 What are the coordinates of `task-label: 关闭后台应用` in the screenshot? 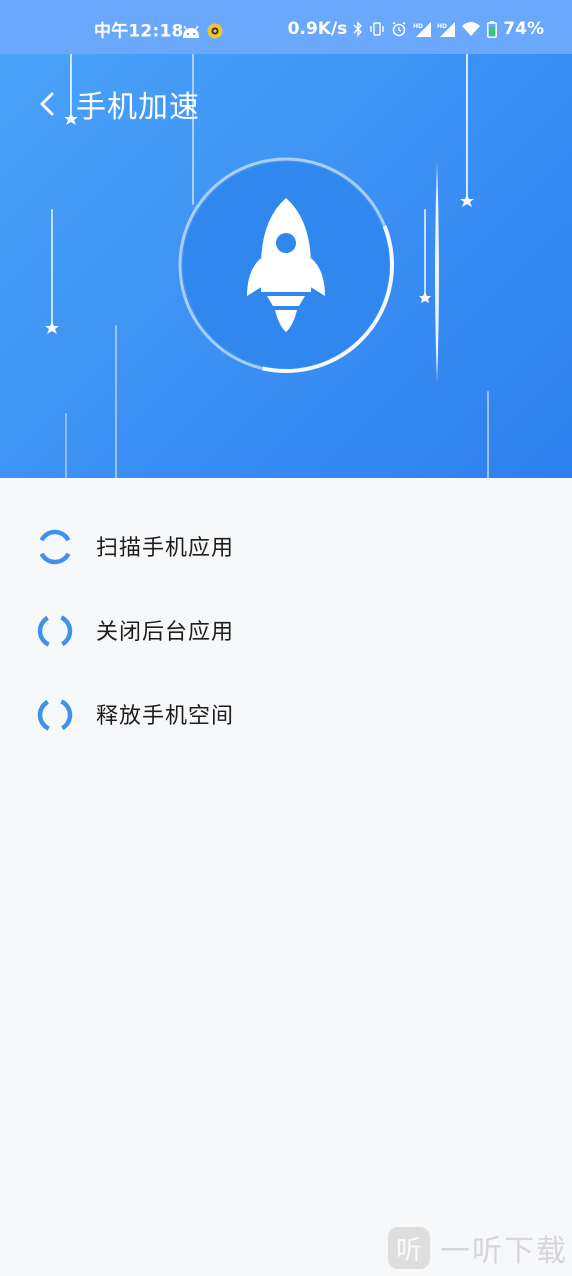 It's located at (165, 632).